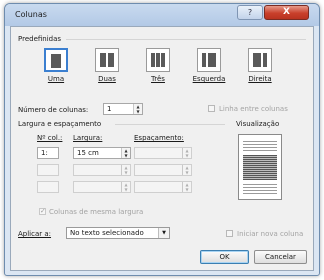 This screenshot has width=324, height=280. I want to click on apply-to-value: No texto selecionado, so click(107, 233).